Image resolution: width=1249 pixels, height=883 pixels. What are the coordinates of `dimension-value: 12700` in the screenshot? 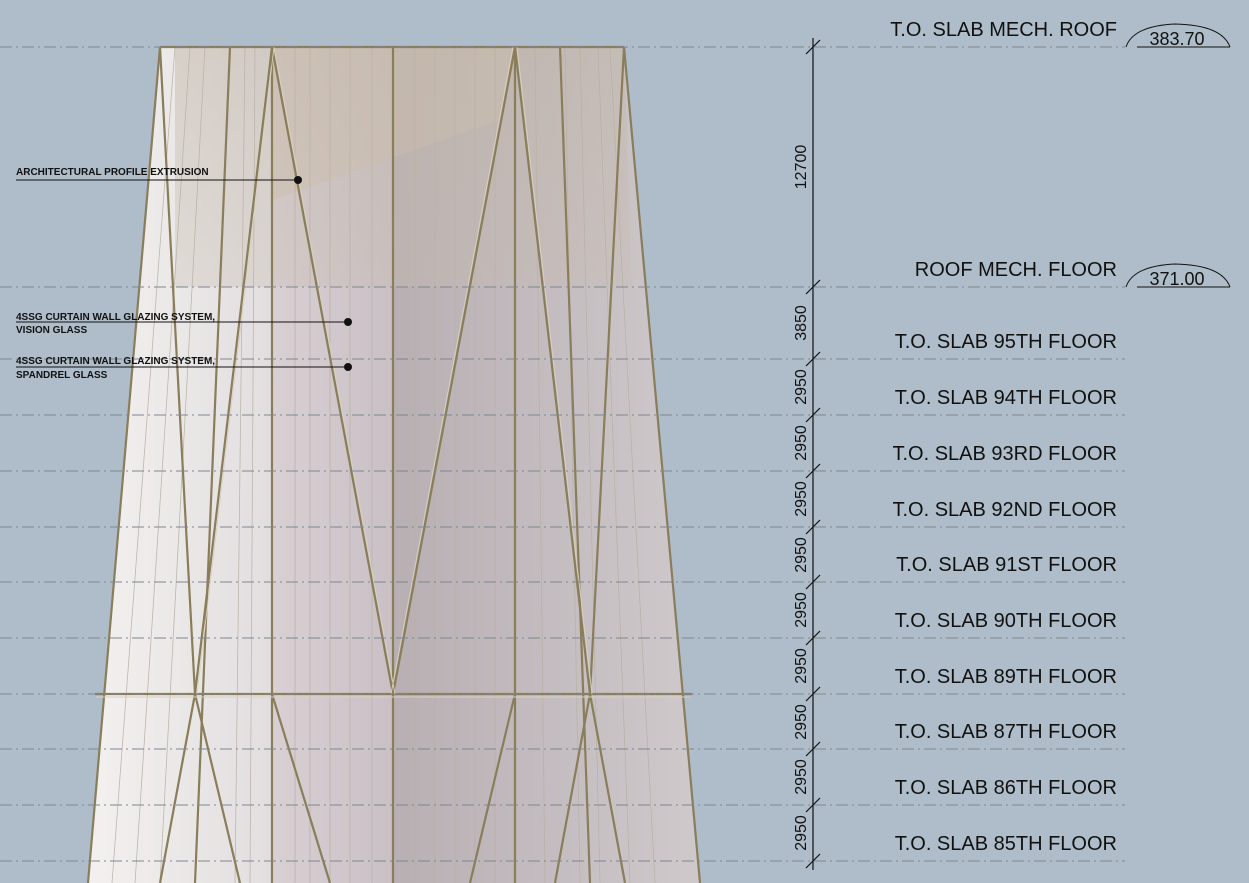 It's located at (801, 167).